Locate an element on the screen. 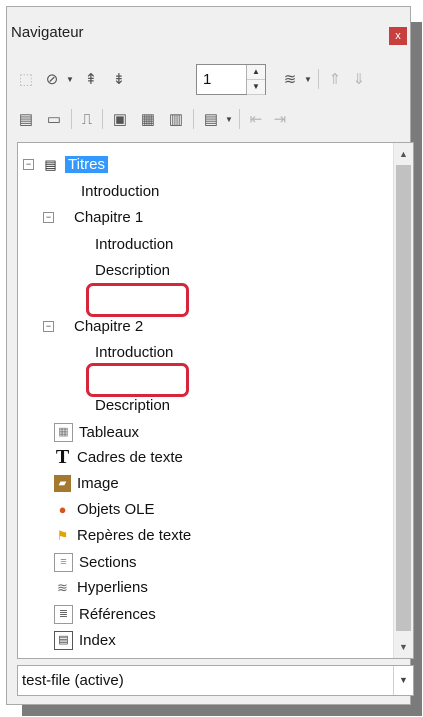  tree-category-sections: ≡ Sections is located at coordinates (95, 562).